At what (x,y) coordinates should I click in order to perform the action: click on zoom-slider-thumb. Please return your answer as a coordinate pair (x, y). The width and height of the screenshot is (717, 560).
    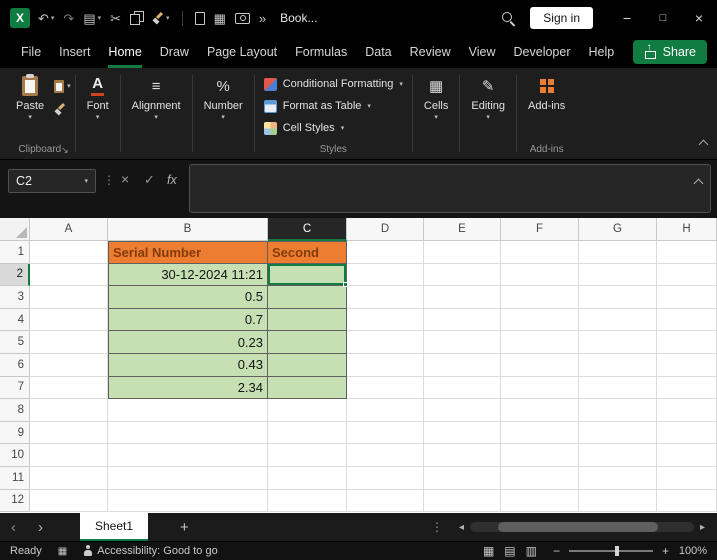
    Looking at the image, I should click on (617, 551).